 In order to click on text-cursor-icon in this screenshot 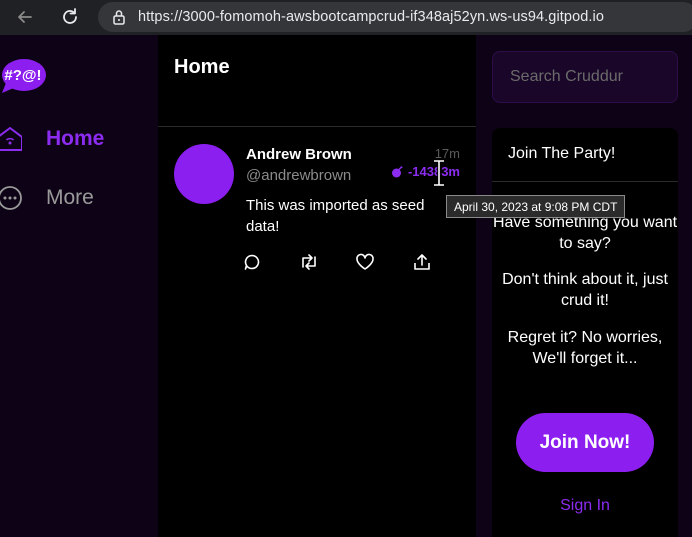, I will do `click(439, 173)`.